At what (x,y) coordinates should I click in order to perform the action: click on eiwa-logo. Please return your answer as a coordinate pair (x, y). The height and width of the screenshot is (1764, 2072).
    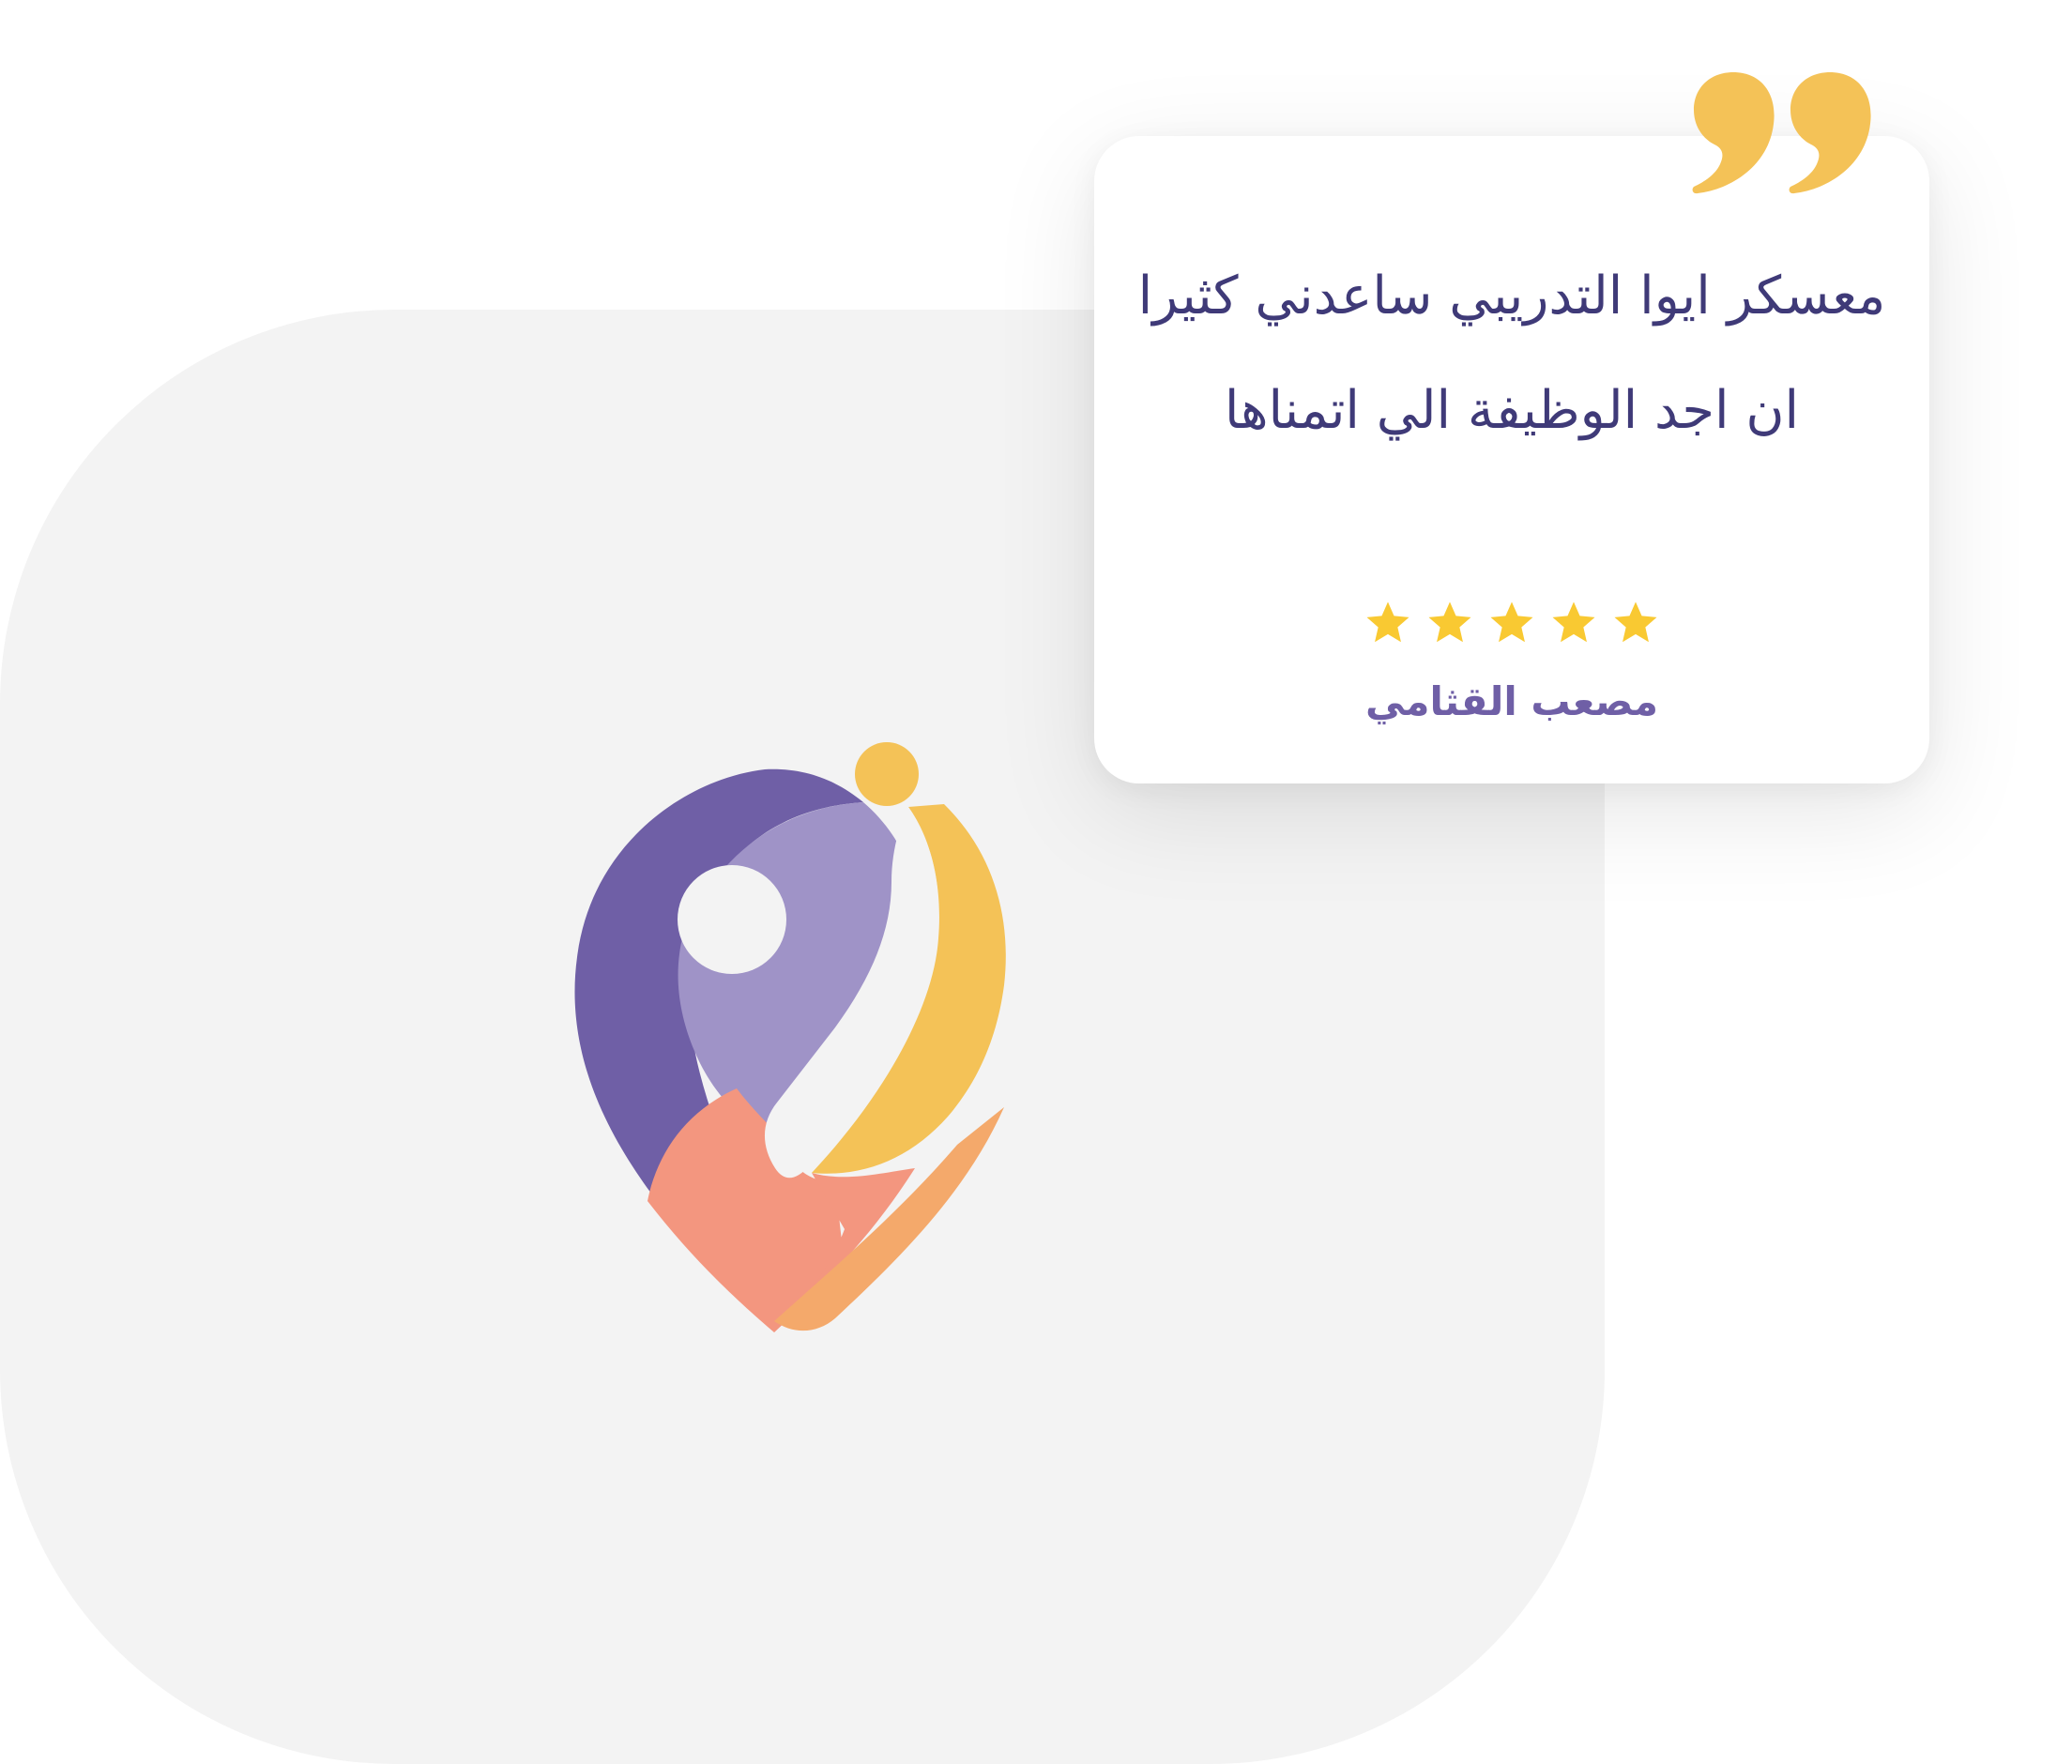
    Looking at the image, I should click on (790, 1037).